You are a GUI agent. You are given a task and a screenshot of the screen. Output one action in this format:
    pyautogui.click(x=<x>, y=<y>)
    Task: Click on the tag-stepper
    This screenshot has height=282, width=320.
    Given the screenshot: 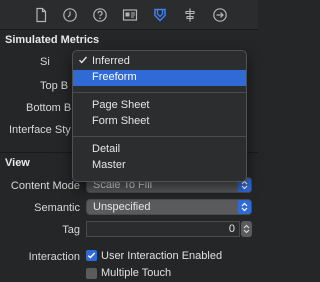 What is the action you would take?
    pyautogui.click(x=246, y=229)
    